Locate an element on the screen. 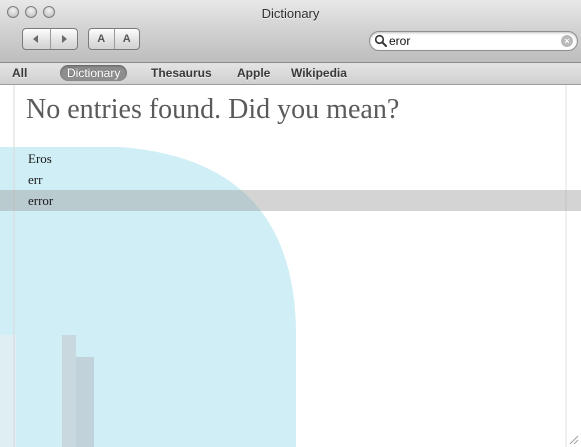 The height and width of the screenshot is (447, 581). back-arrow-icon is located at coordinates (36, 39).